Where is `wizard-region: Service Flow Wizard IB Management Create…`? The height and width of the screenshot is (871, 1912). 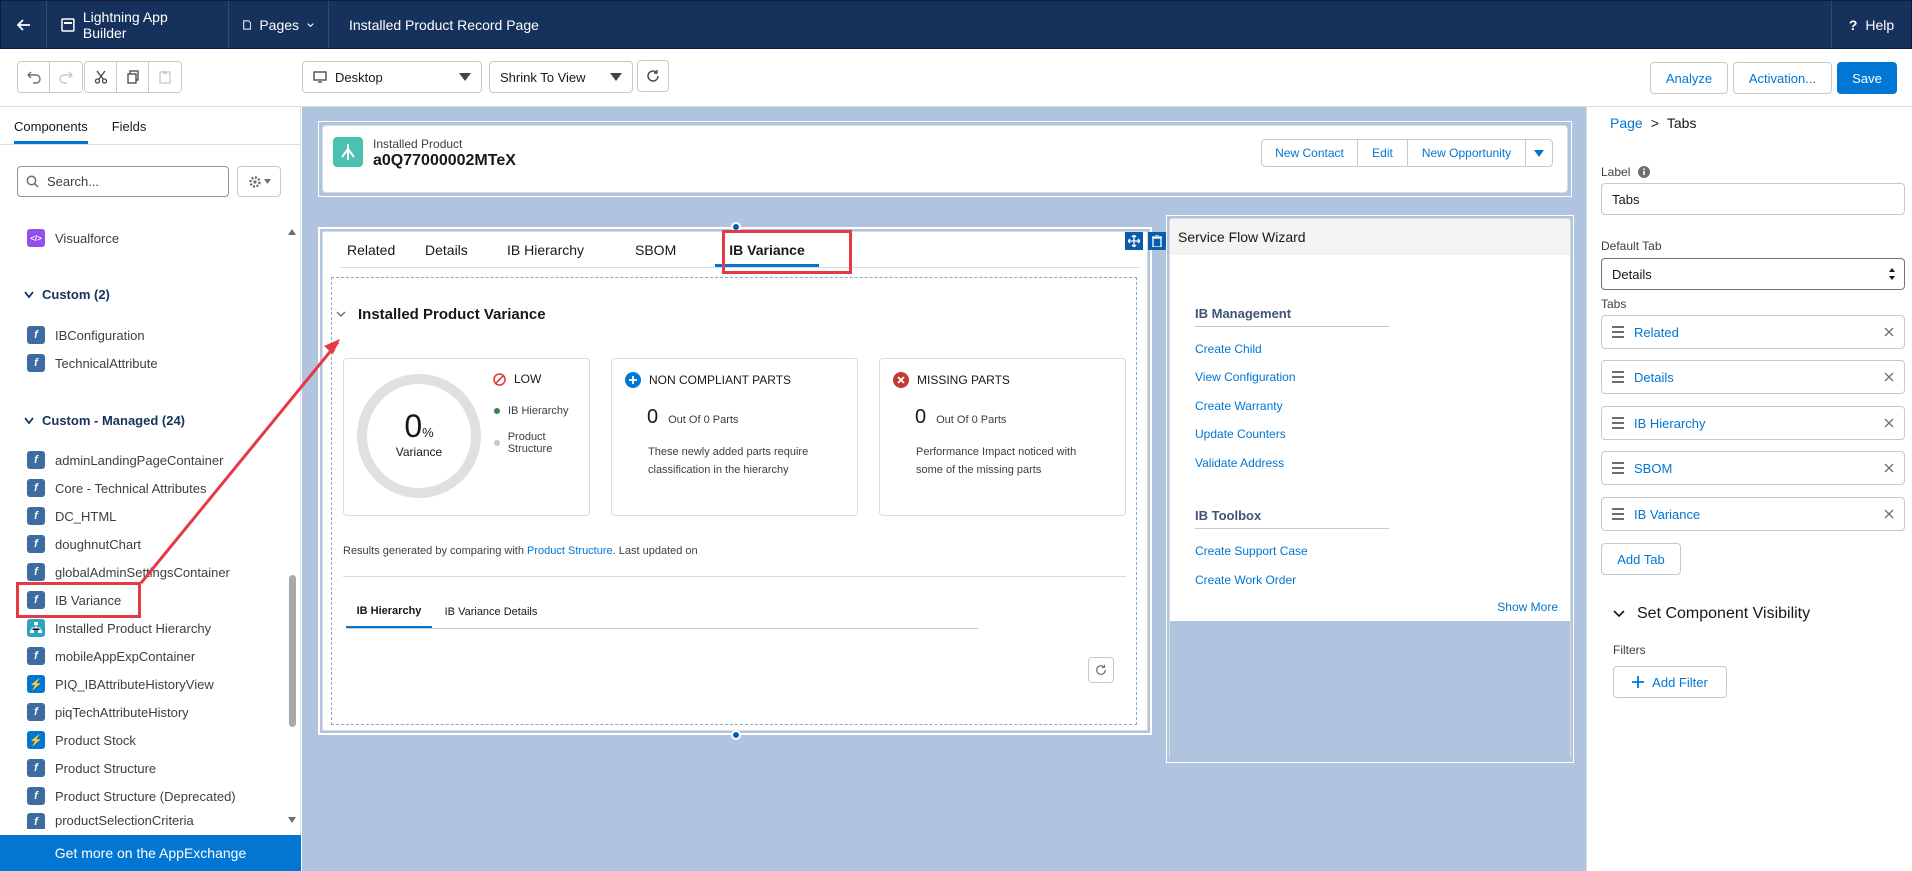 wizard-region: Service Flow Wizard IB Management Create… is located at coordinates (1370, 489).